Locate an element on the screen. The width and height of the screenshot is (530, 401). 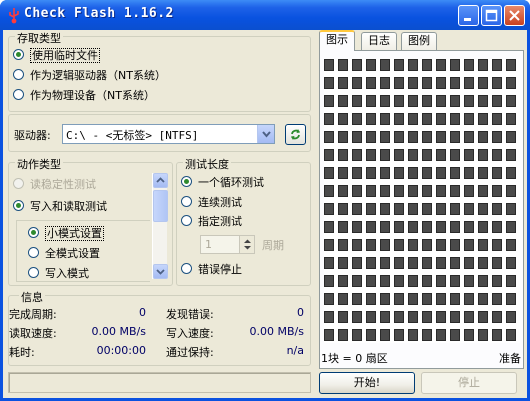
start-button: 开始! is located at coordinates (367, 383).